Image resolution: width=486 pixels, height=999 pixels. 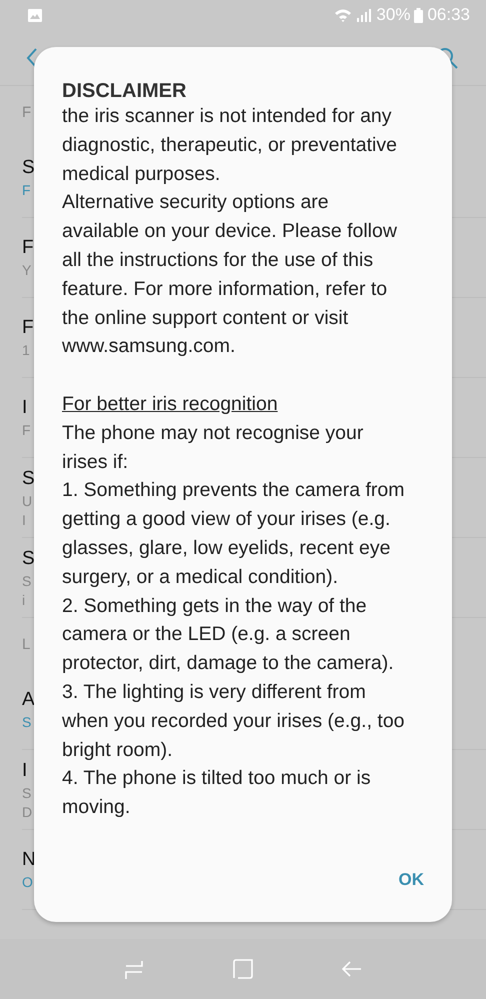 I want to click on setting-summary: O, so click(x=27, y=882).